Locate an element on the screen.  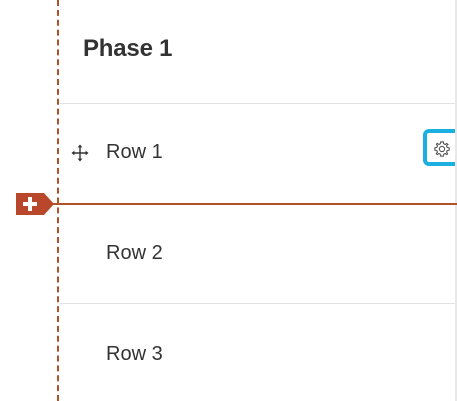
move-icon is located at coordinates (80, 153).